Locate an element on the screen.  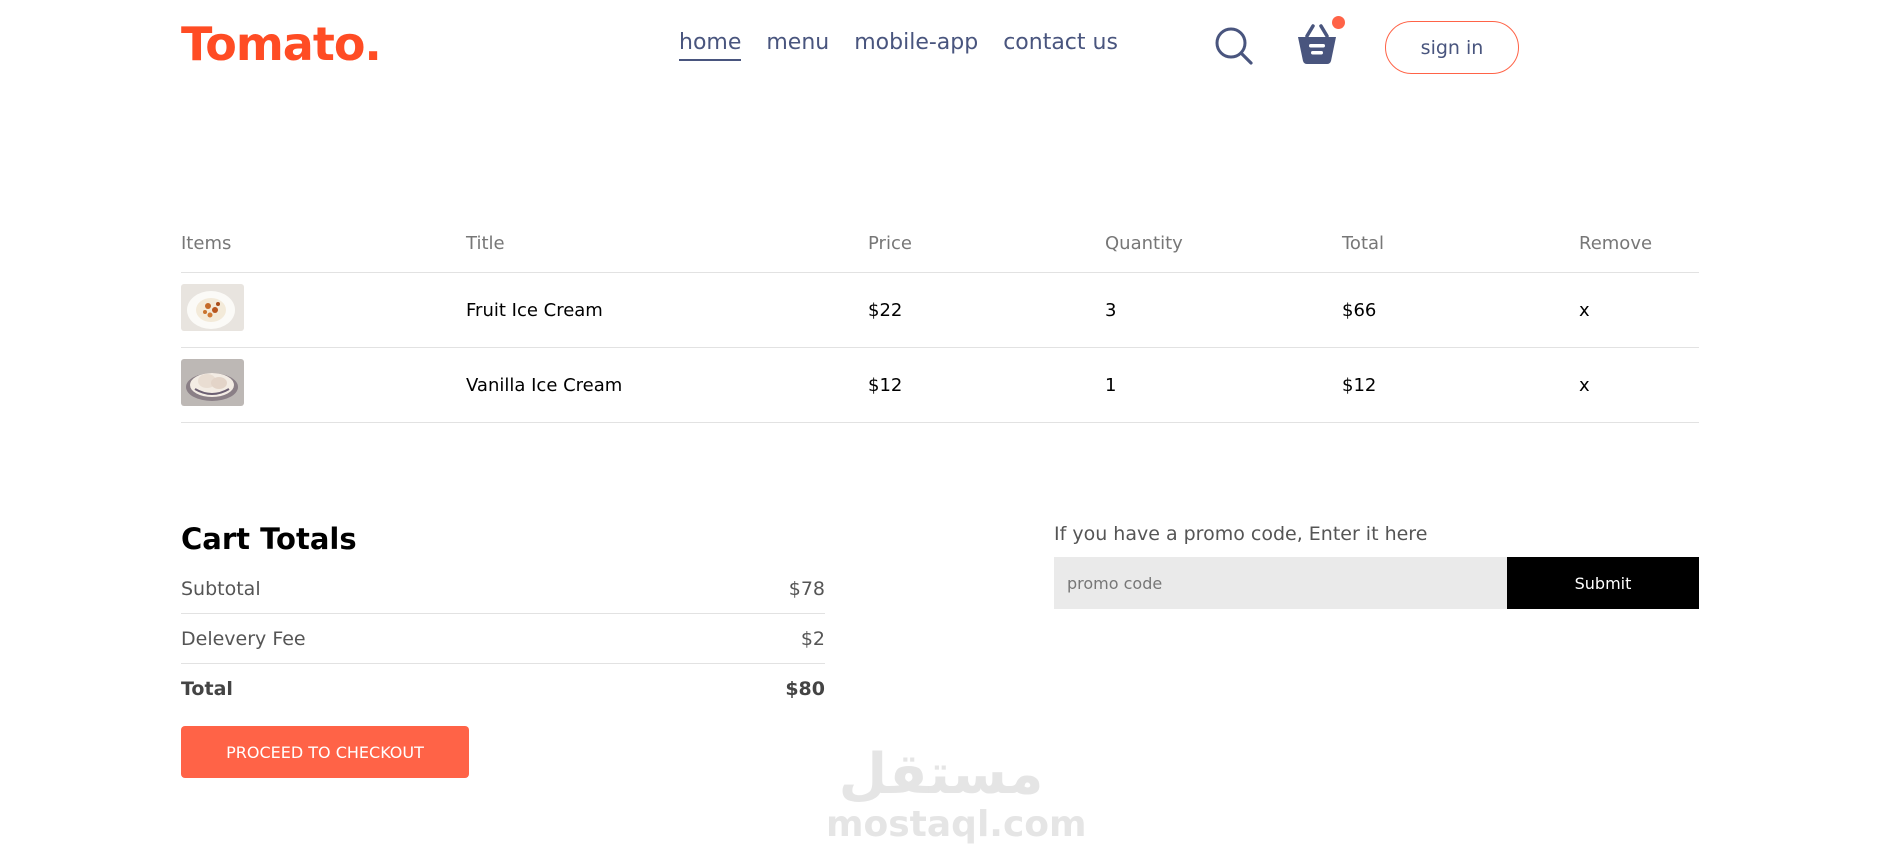
item-price: $22 is located at coordinates (885, 310).